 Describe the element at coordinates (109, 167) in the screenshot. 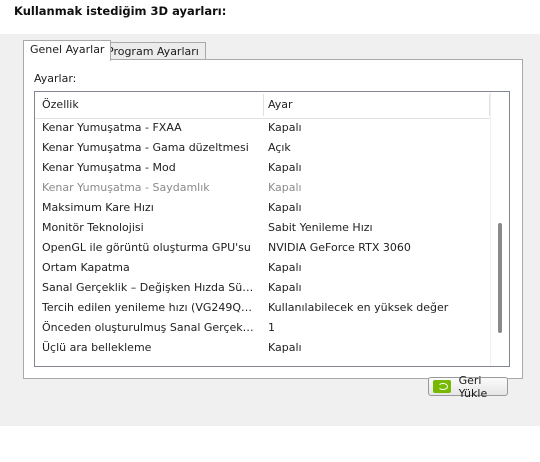

I see `feature-name: Kenar Yumuşatma - Mod` at that location.